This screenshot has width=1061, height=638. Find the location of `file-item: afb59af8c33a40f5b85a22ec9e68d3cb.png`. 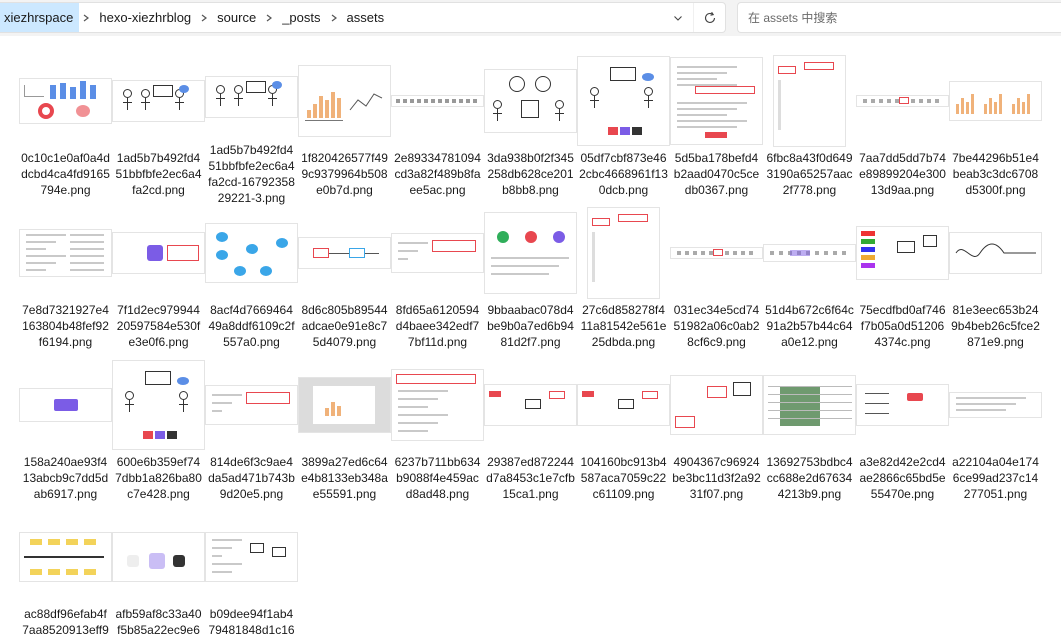

file-item: afb59af8c33a40f5b85a22ec9e68d3cb.png is located at coordinates (158, 574).